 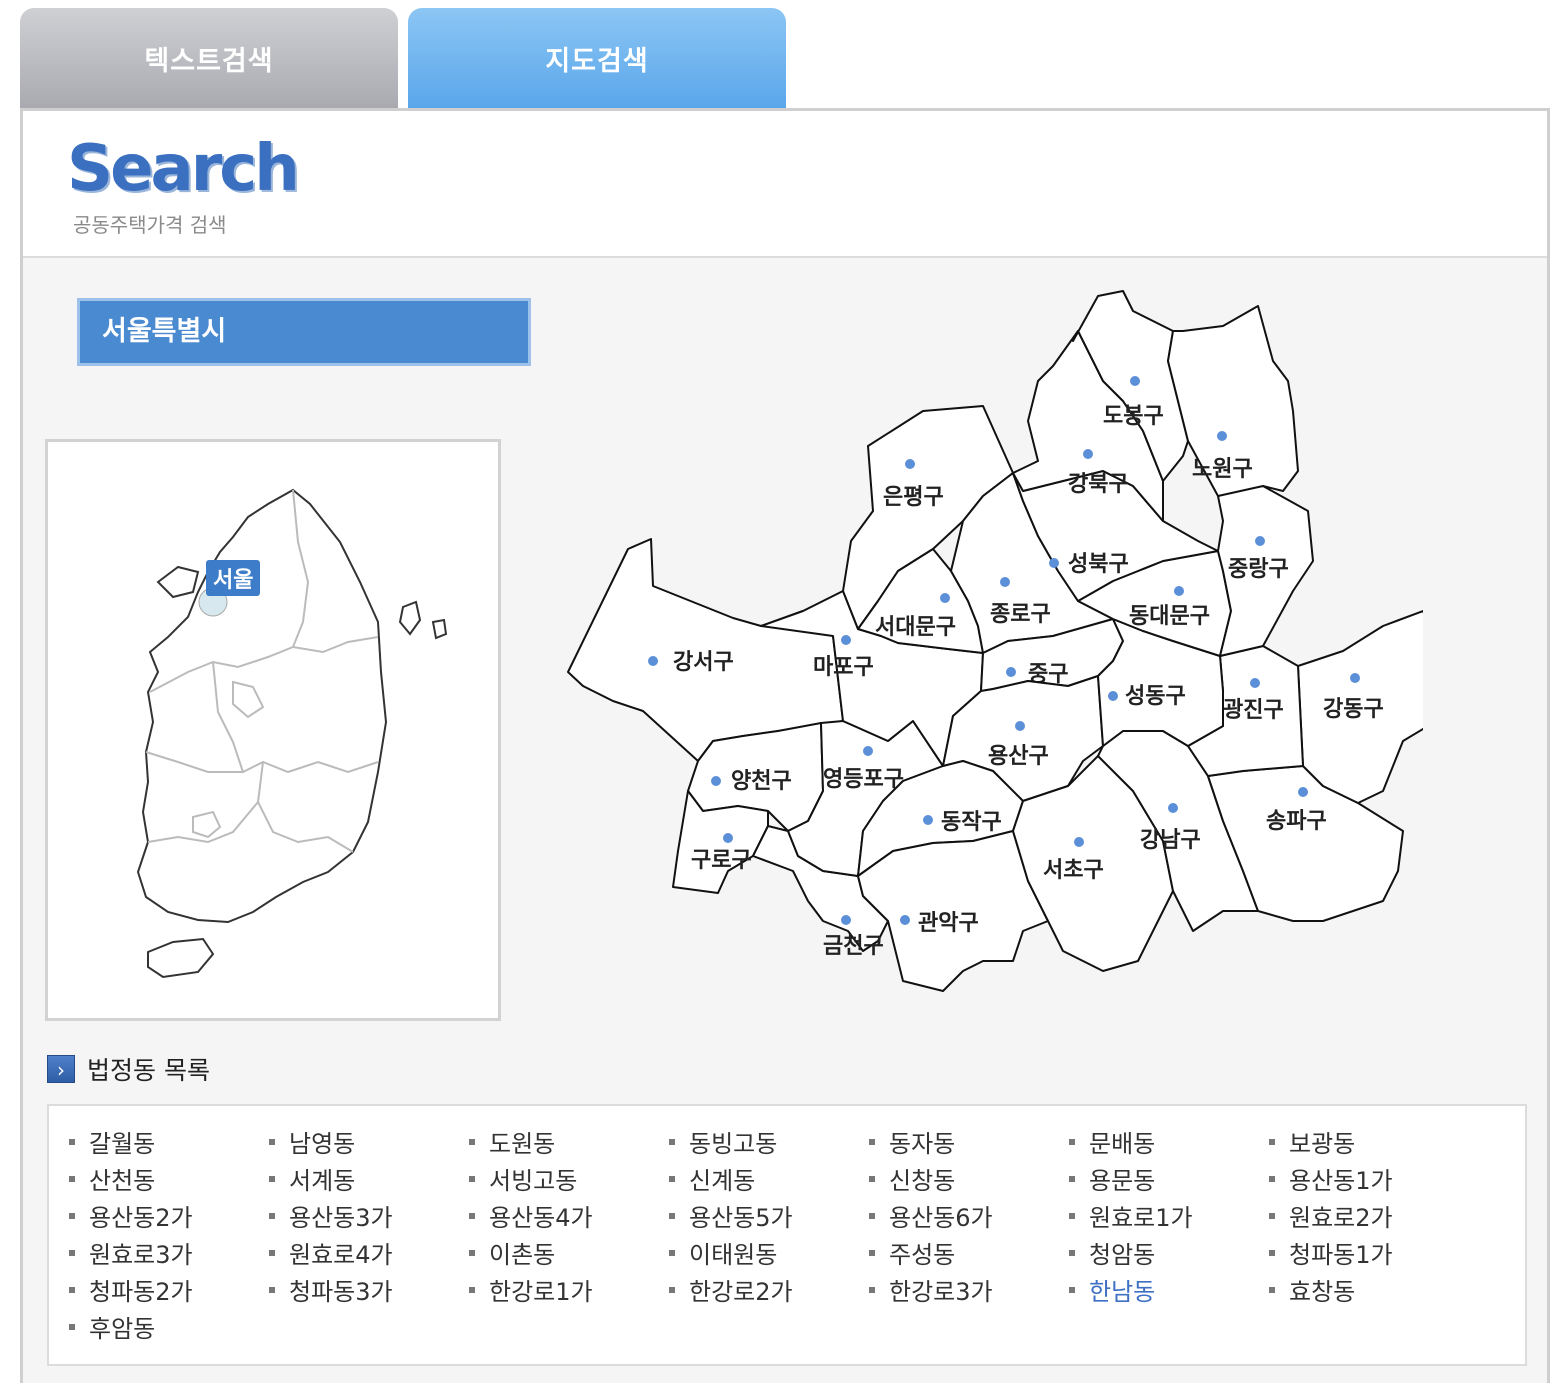 What do you see at coordinates (1169, 1141) in the screenshot?
I see `dong-link: 문배동` at bounding box center [1169, 1141].